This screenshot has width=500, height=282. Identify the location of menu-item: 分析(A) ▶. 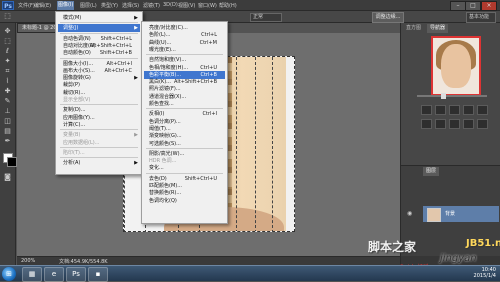
(99, 163).